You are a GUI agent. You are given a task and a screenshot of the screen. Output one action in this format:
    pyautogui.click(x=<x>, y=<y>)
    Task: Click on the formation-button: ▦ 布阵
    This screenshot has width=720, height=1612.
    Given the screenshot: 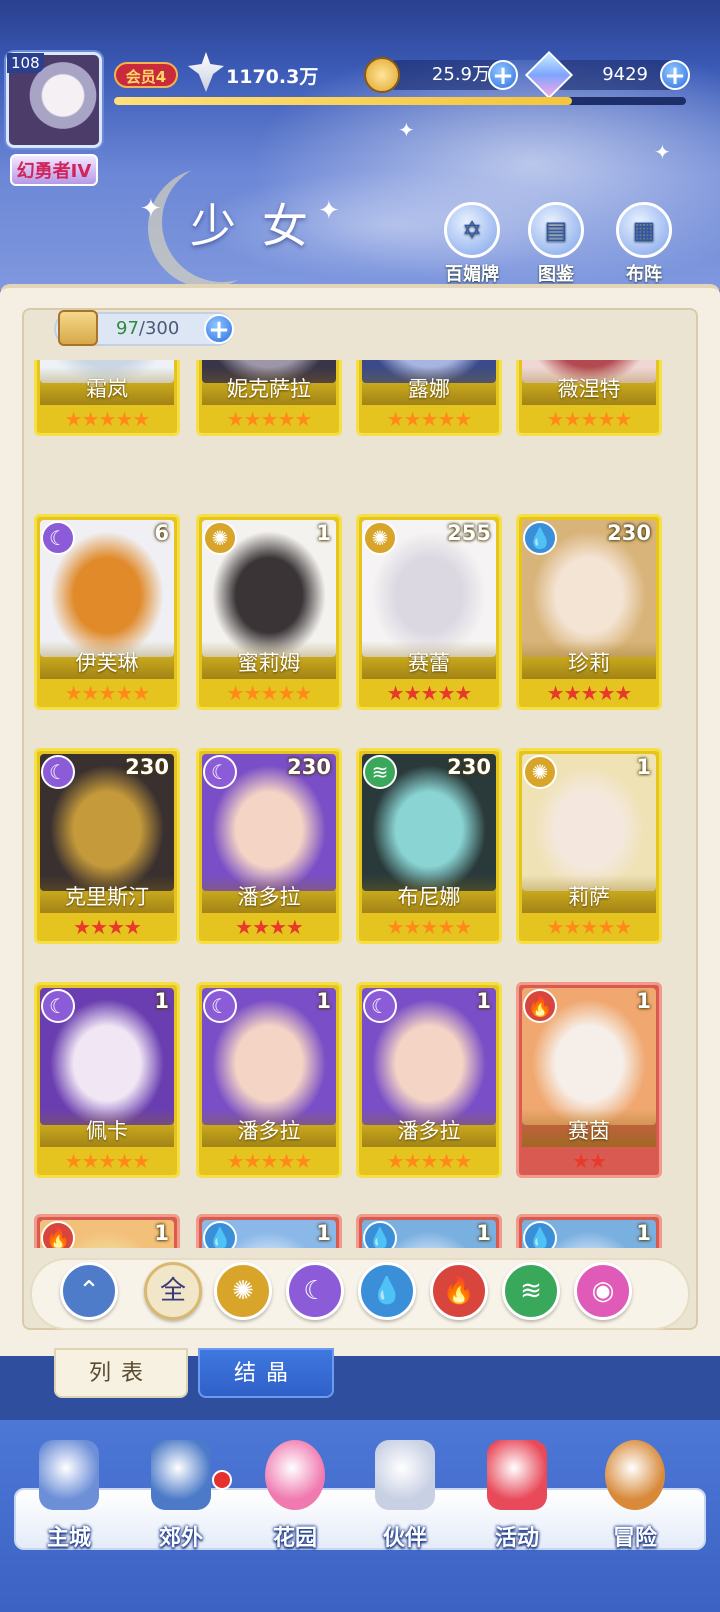 What is the action you would take?
    pyautogui.click(x=644, y=244)
    